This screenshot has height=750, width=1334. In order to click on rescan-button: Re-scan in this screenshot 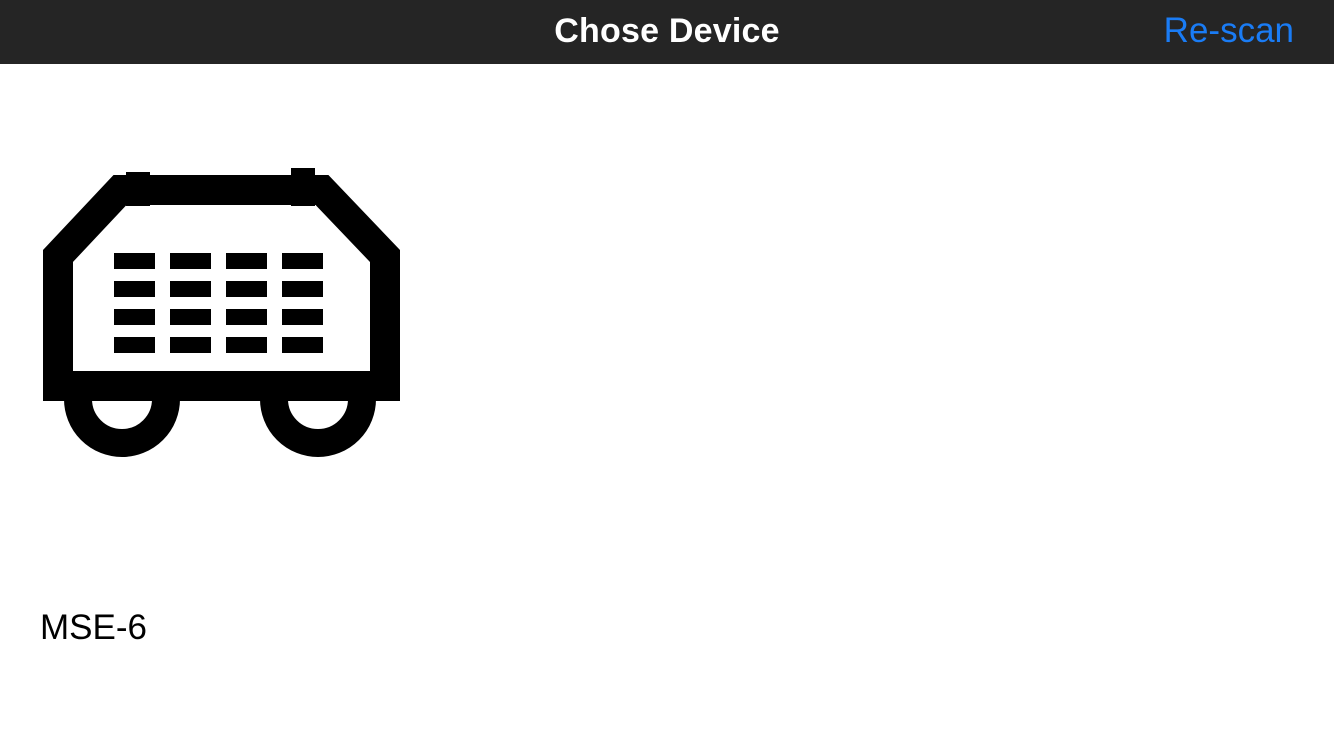, I will do `click(1229, 32)`.